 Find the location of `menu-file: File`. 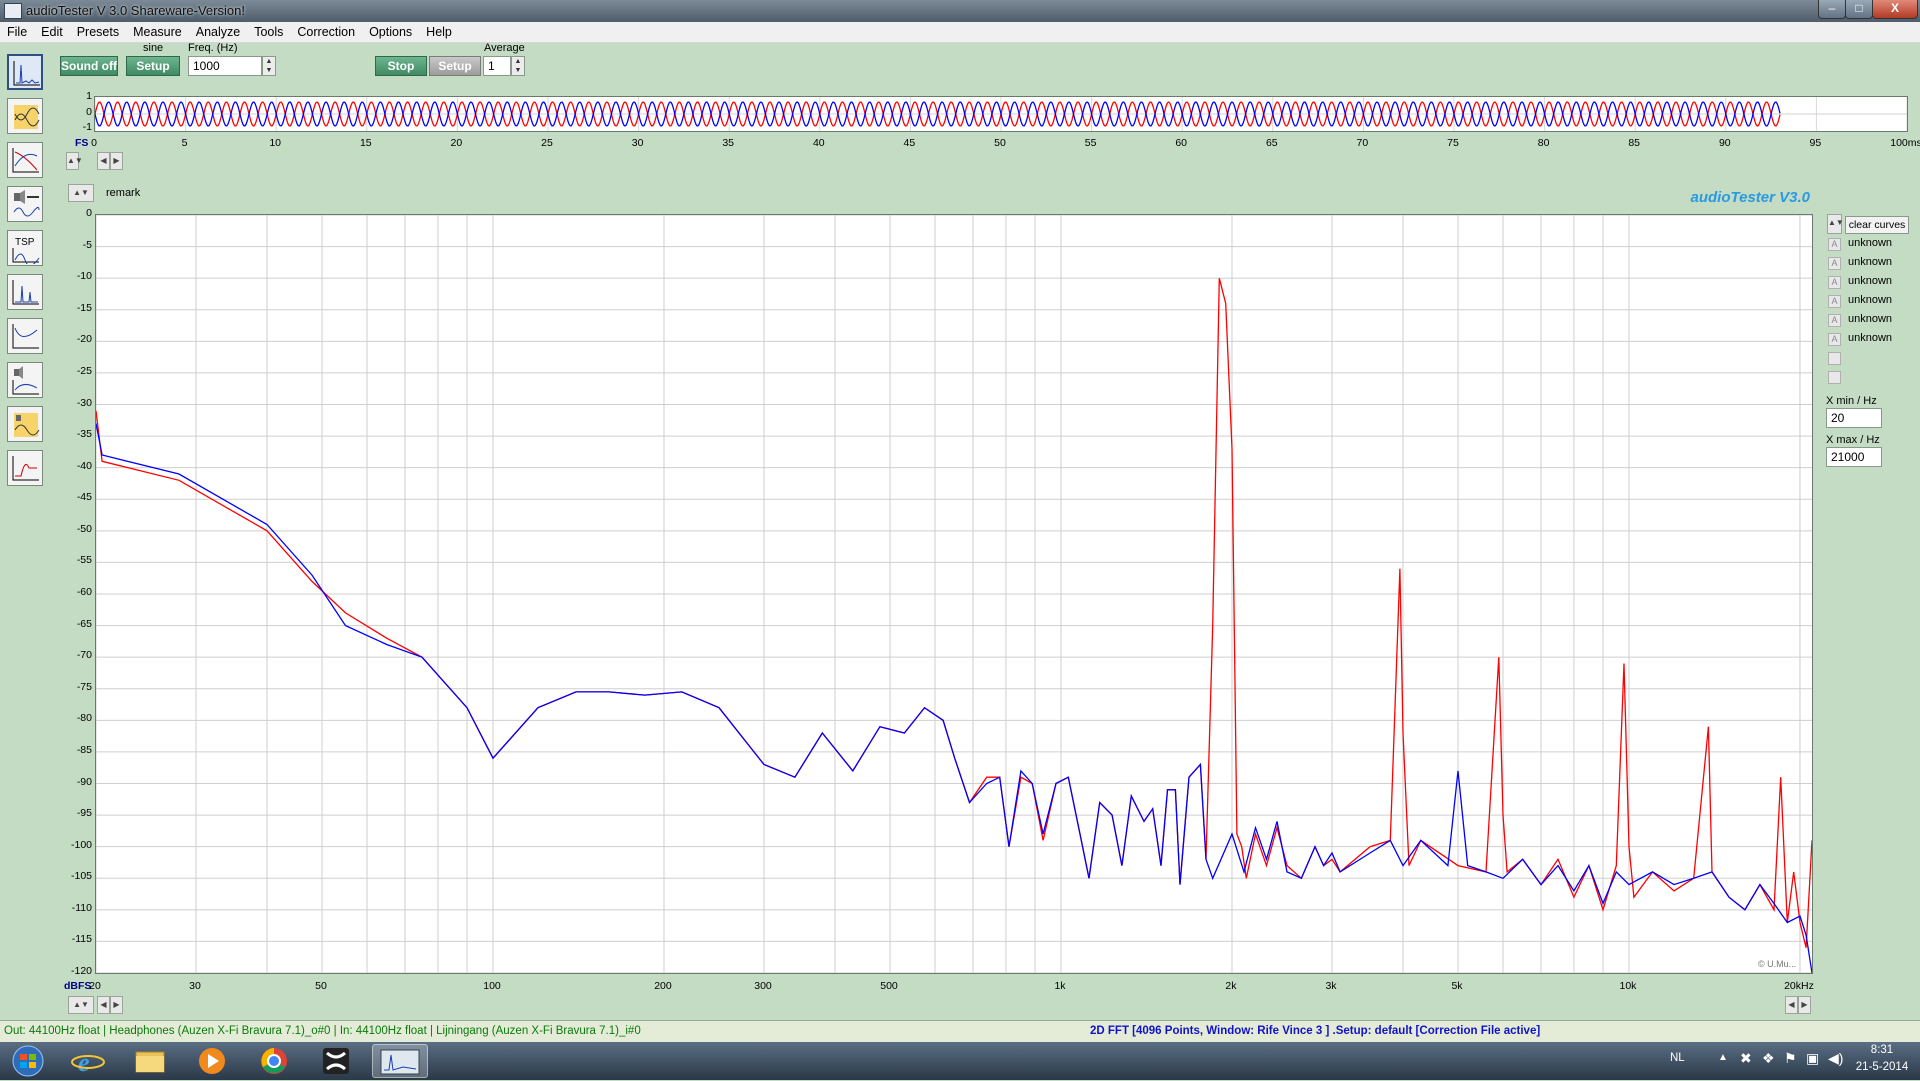

menu-file: File is located at coordinates (17, 31).